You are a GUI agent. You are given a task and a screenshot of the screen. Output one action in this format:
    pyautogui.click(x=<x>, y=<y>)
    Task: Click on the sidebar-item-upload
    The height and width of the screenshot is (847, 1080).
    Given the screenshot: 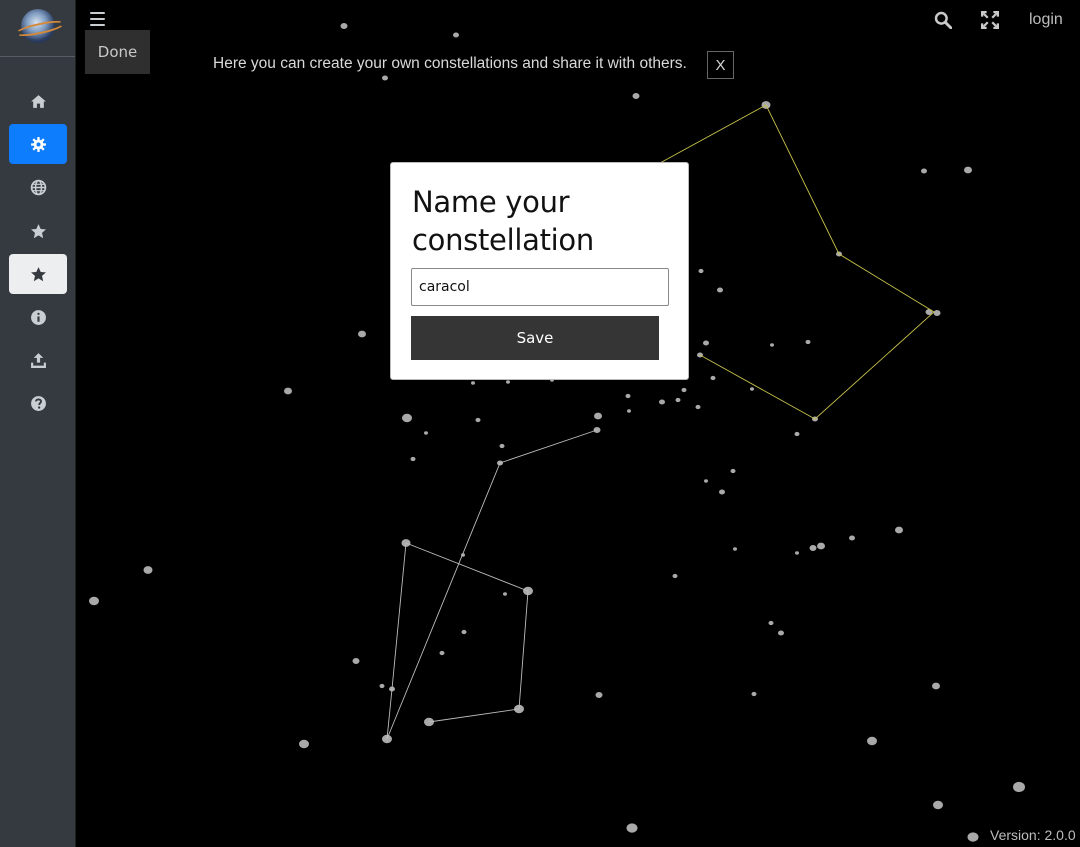 What is the action you would take?
    pyautogui.click(x=38, y=360)
    